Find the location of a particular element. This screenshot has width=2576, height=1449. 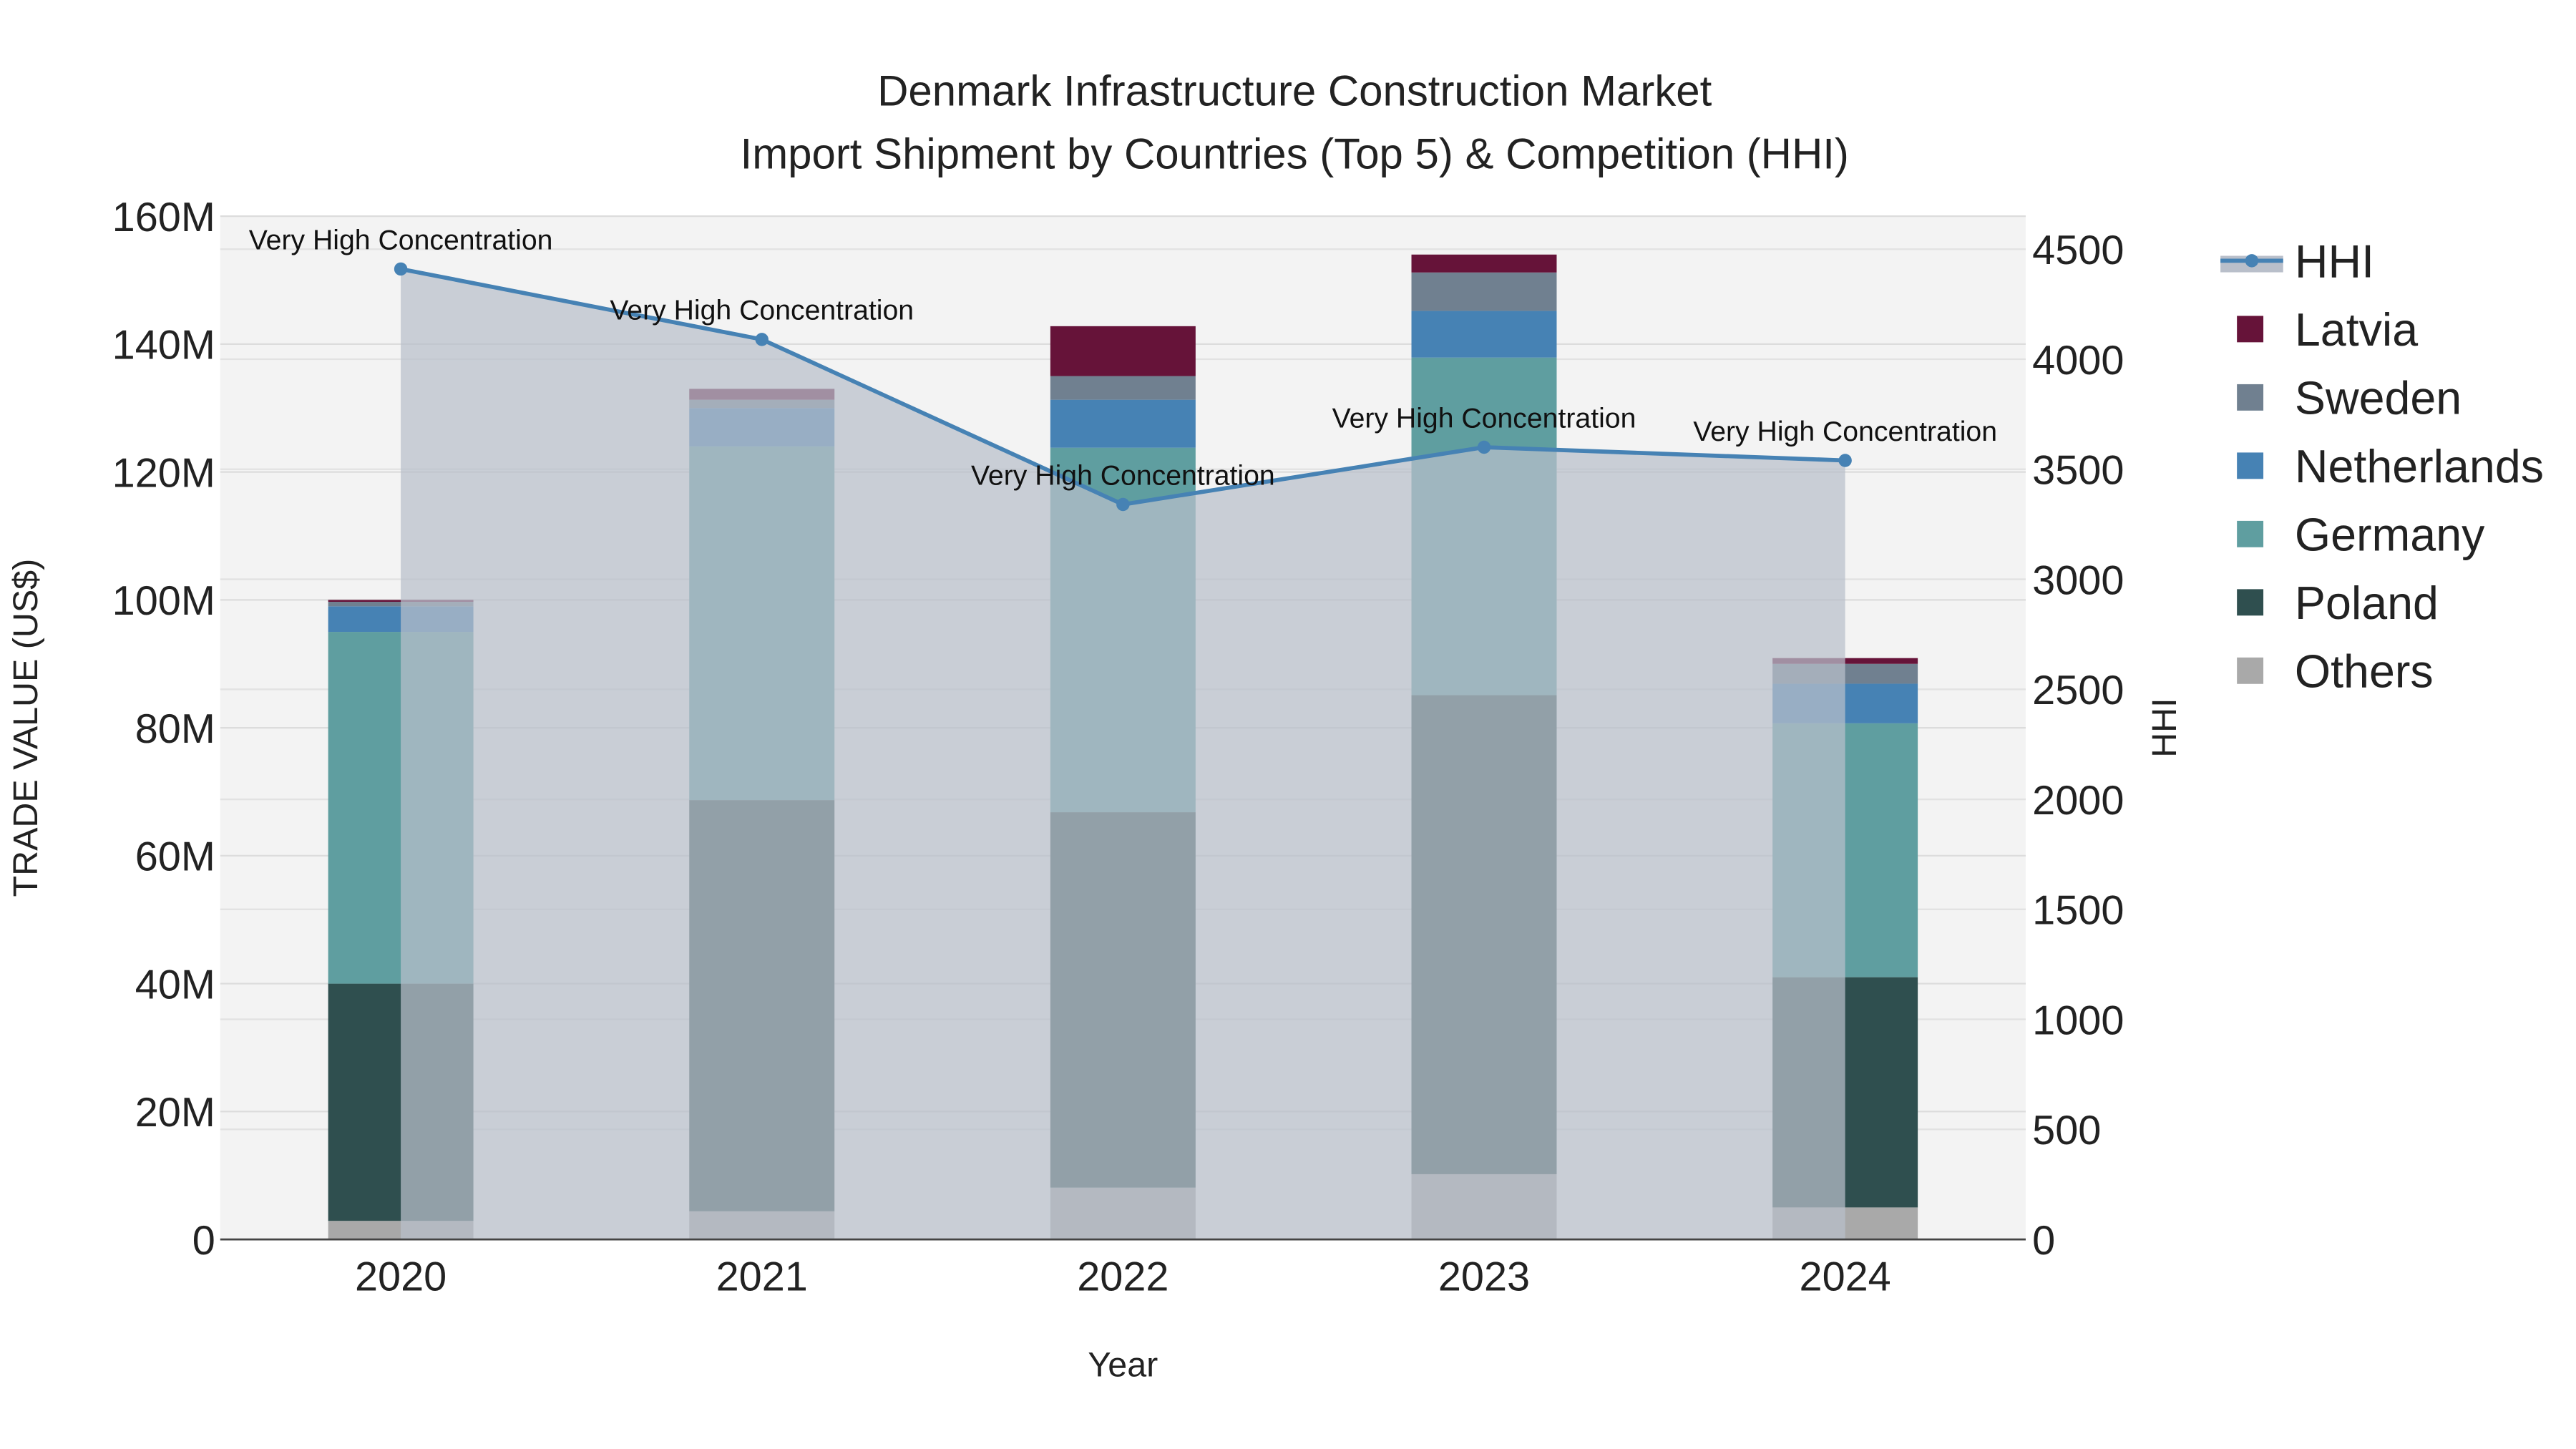

hhi-point-2024 is located at coordinates (1845, 460).